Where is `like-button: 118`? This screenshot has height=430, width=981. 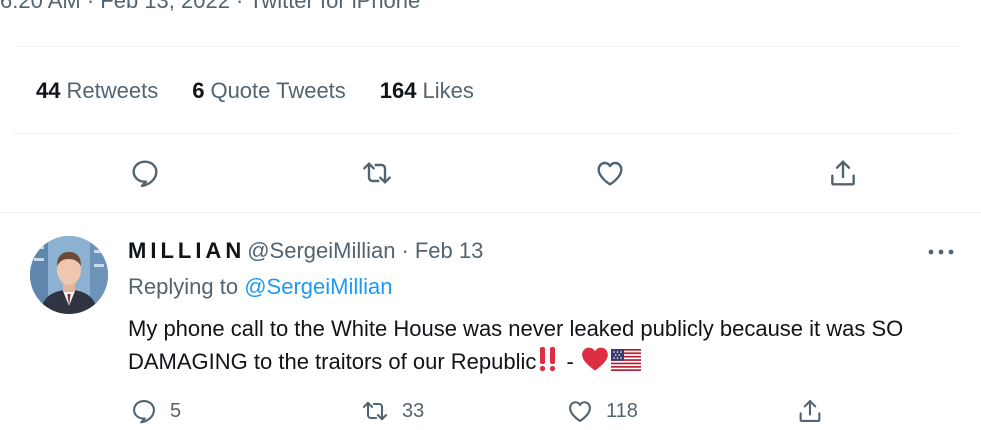
like-button: 118 is located at coordinates (602, 411).